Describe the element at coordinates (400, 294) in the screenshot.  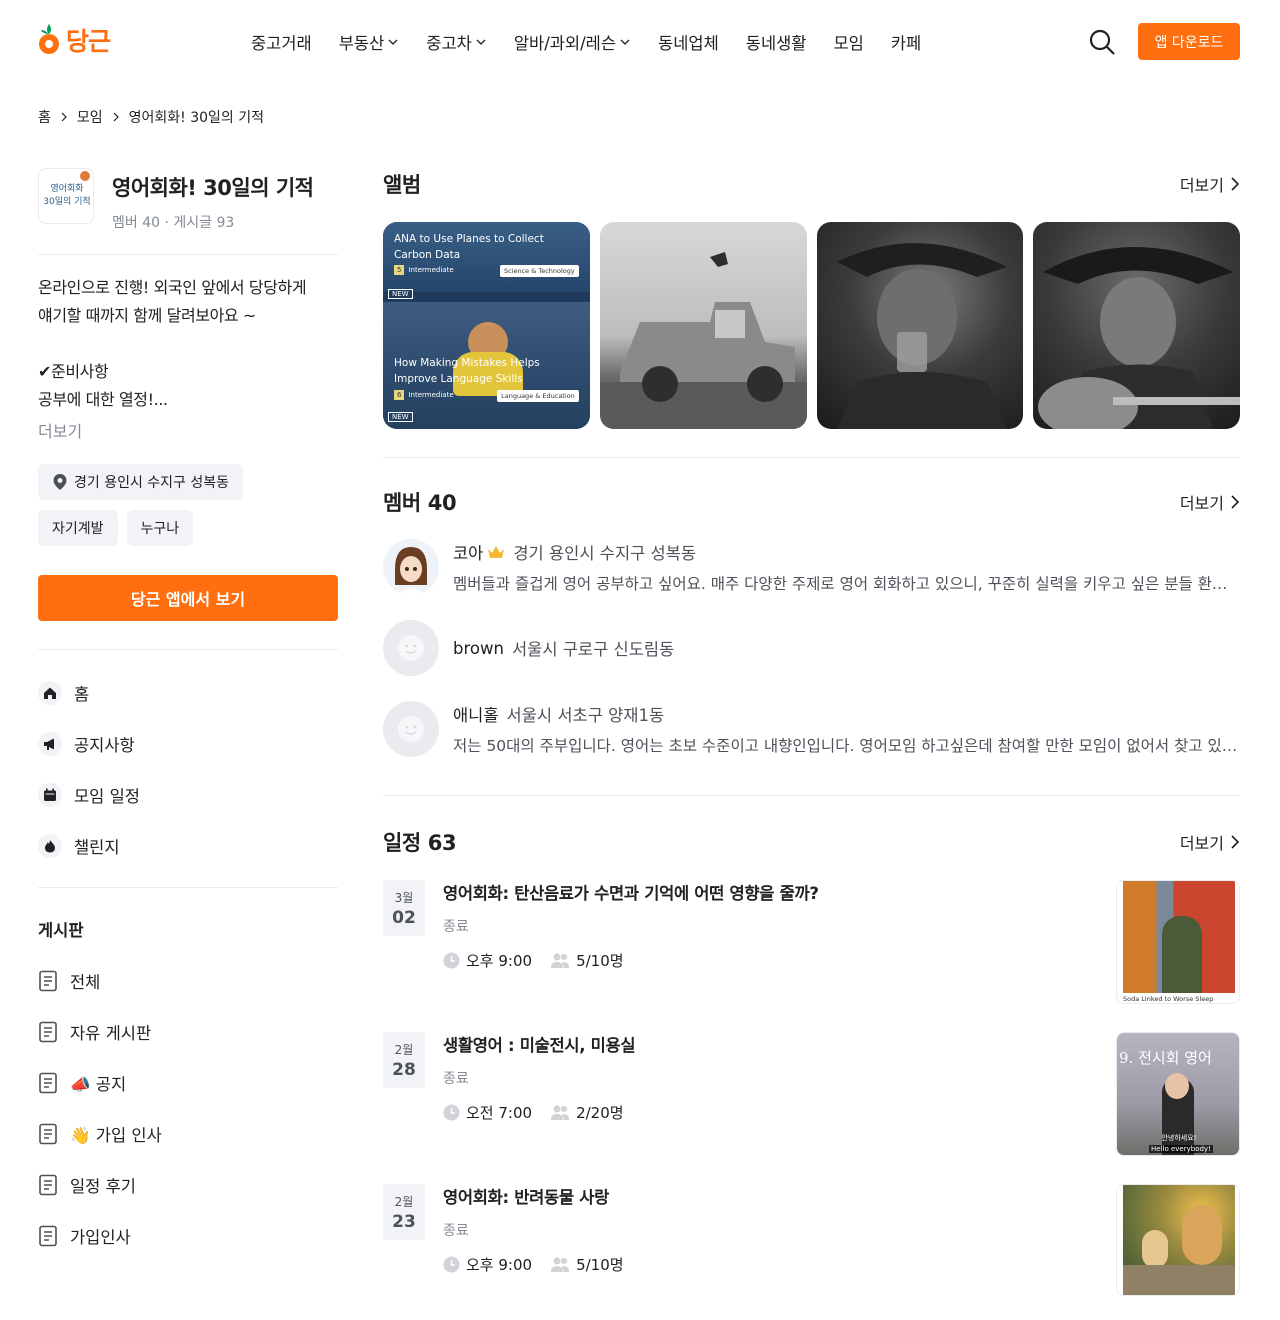
I see `new-badge: NEW` at that location.